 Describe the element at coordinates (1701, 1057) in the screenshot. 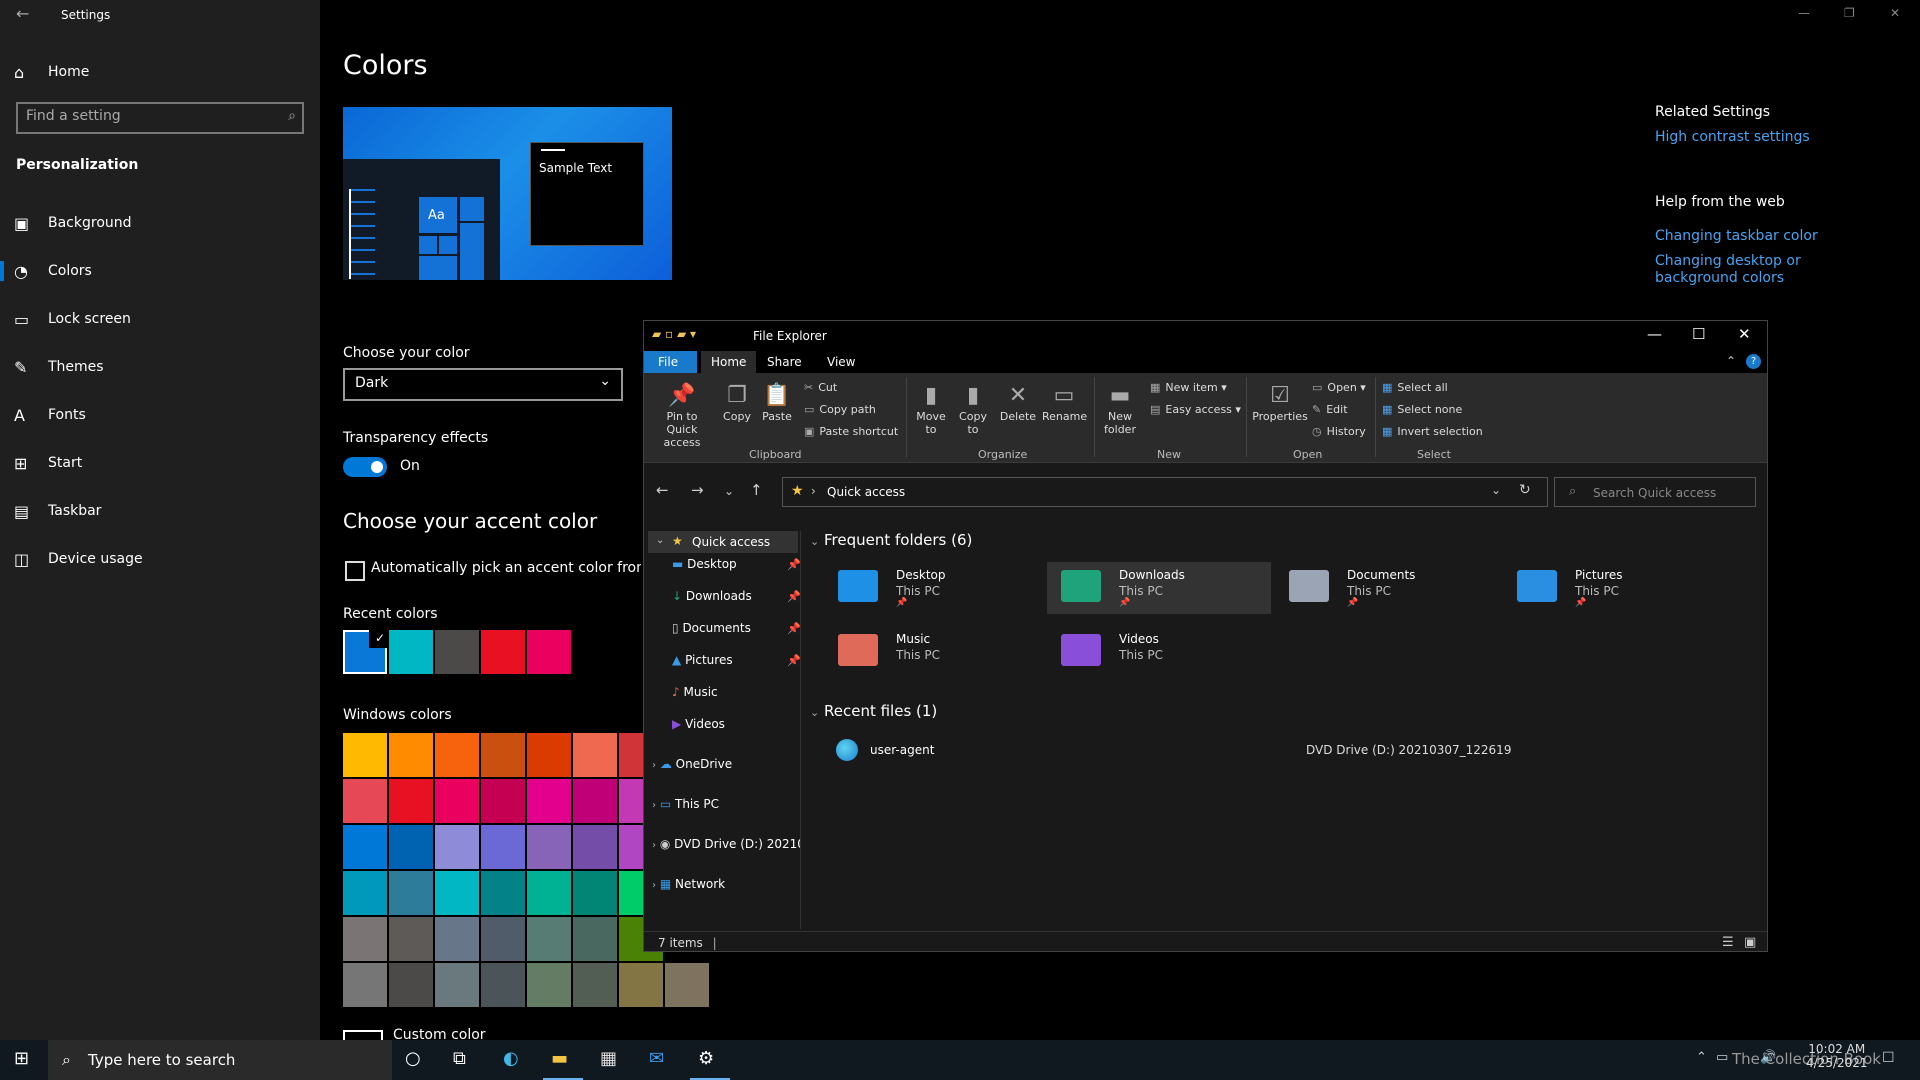

I see `show-hidden-icons-icon: ⌃` at that location.